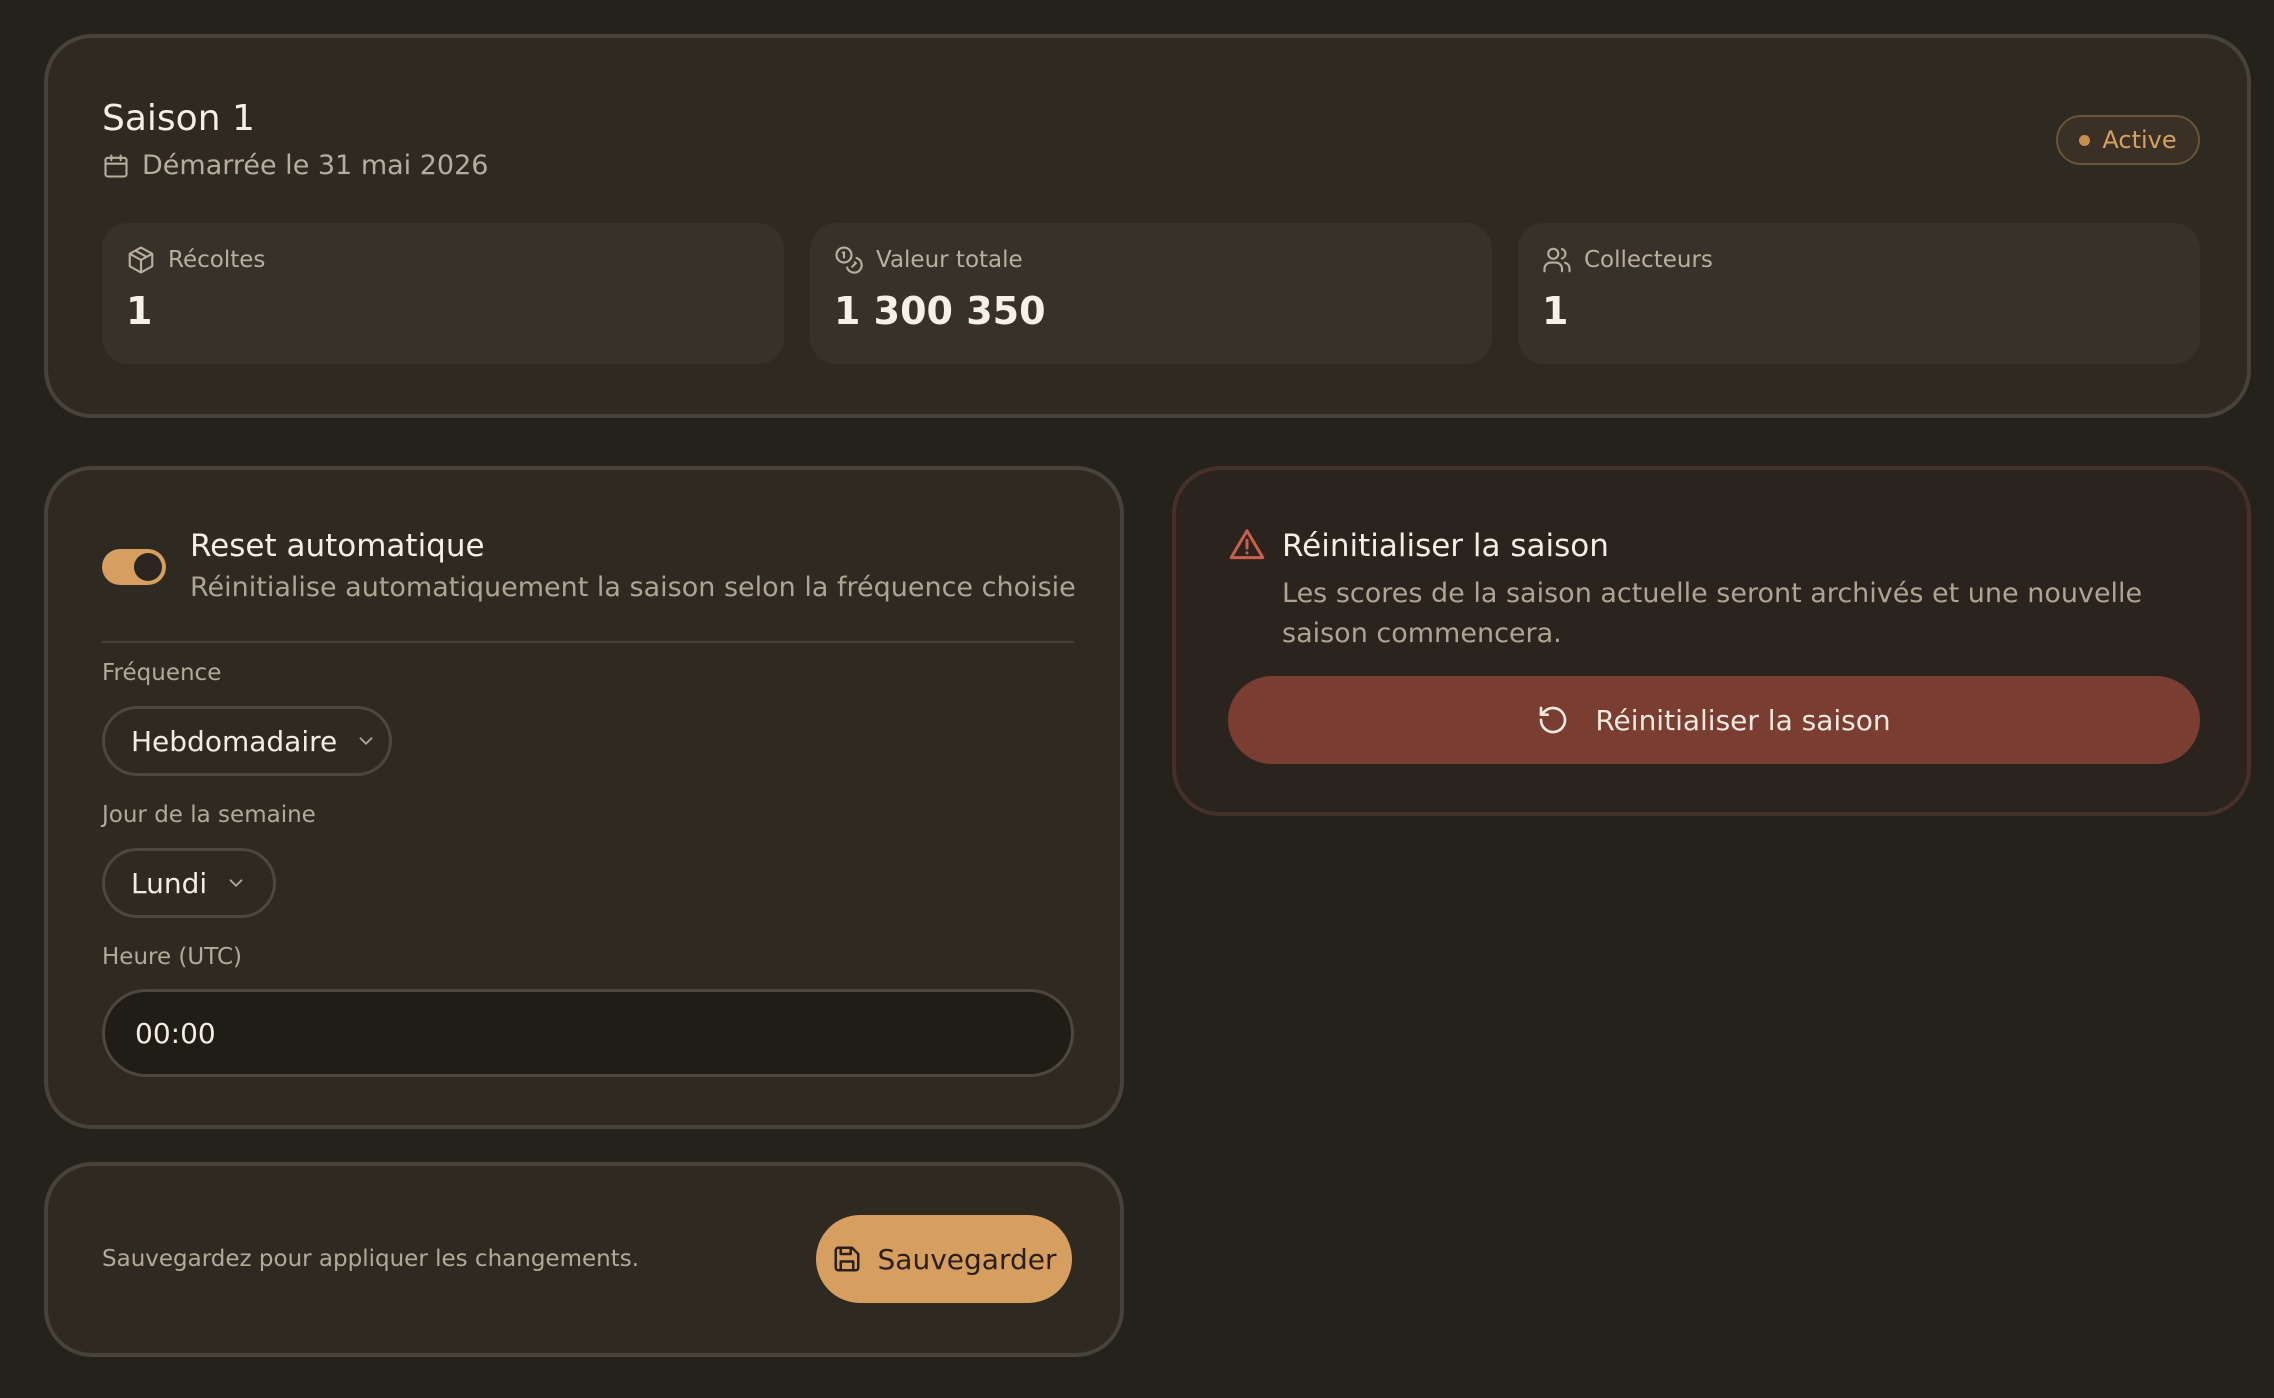 Image resolution: width=2274 pixels, height=1398 pixels. I want to click on weekday-label: Jour de la semaine, so click(209, 815).